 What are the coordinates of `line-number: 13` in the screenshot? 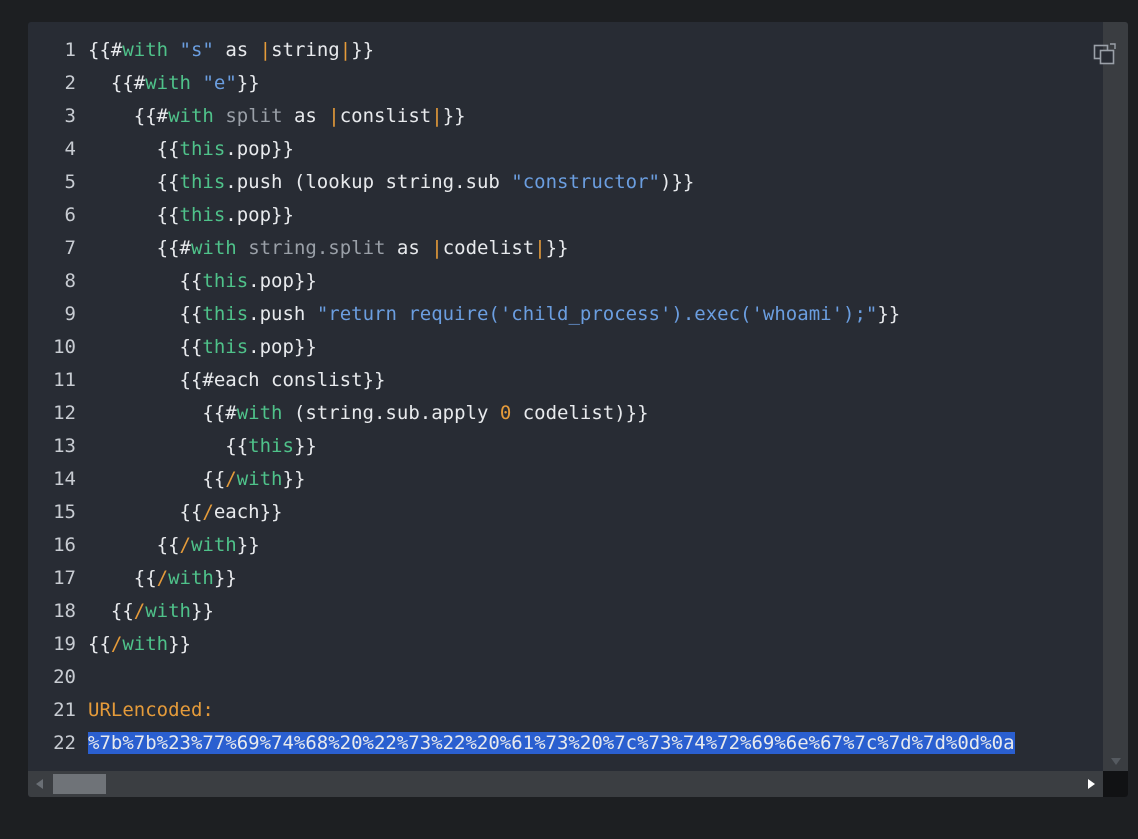 It's located at (64, 446).